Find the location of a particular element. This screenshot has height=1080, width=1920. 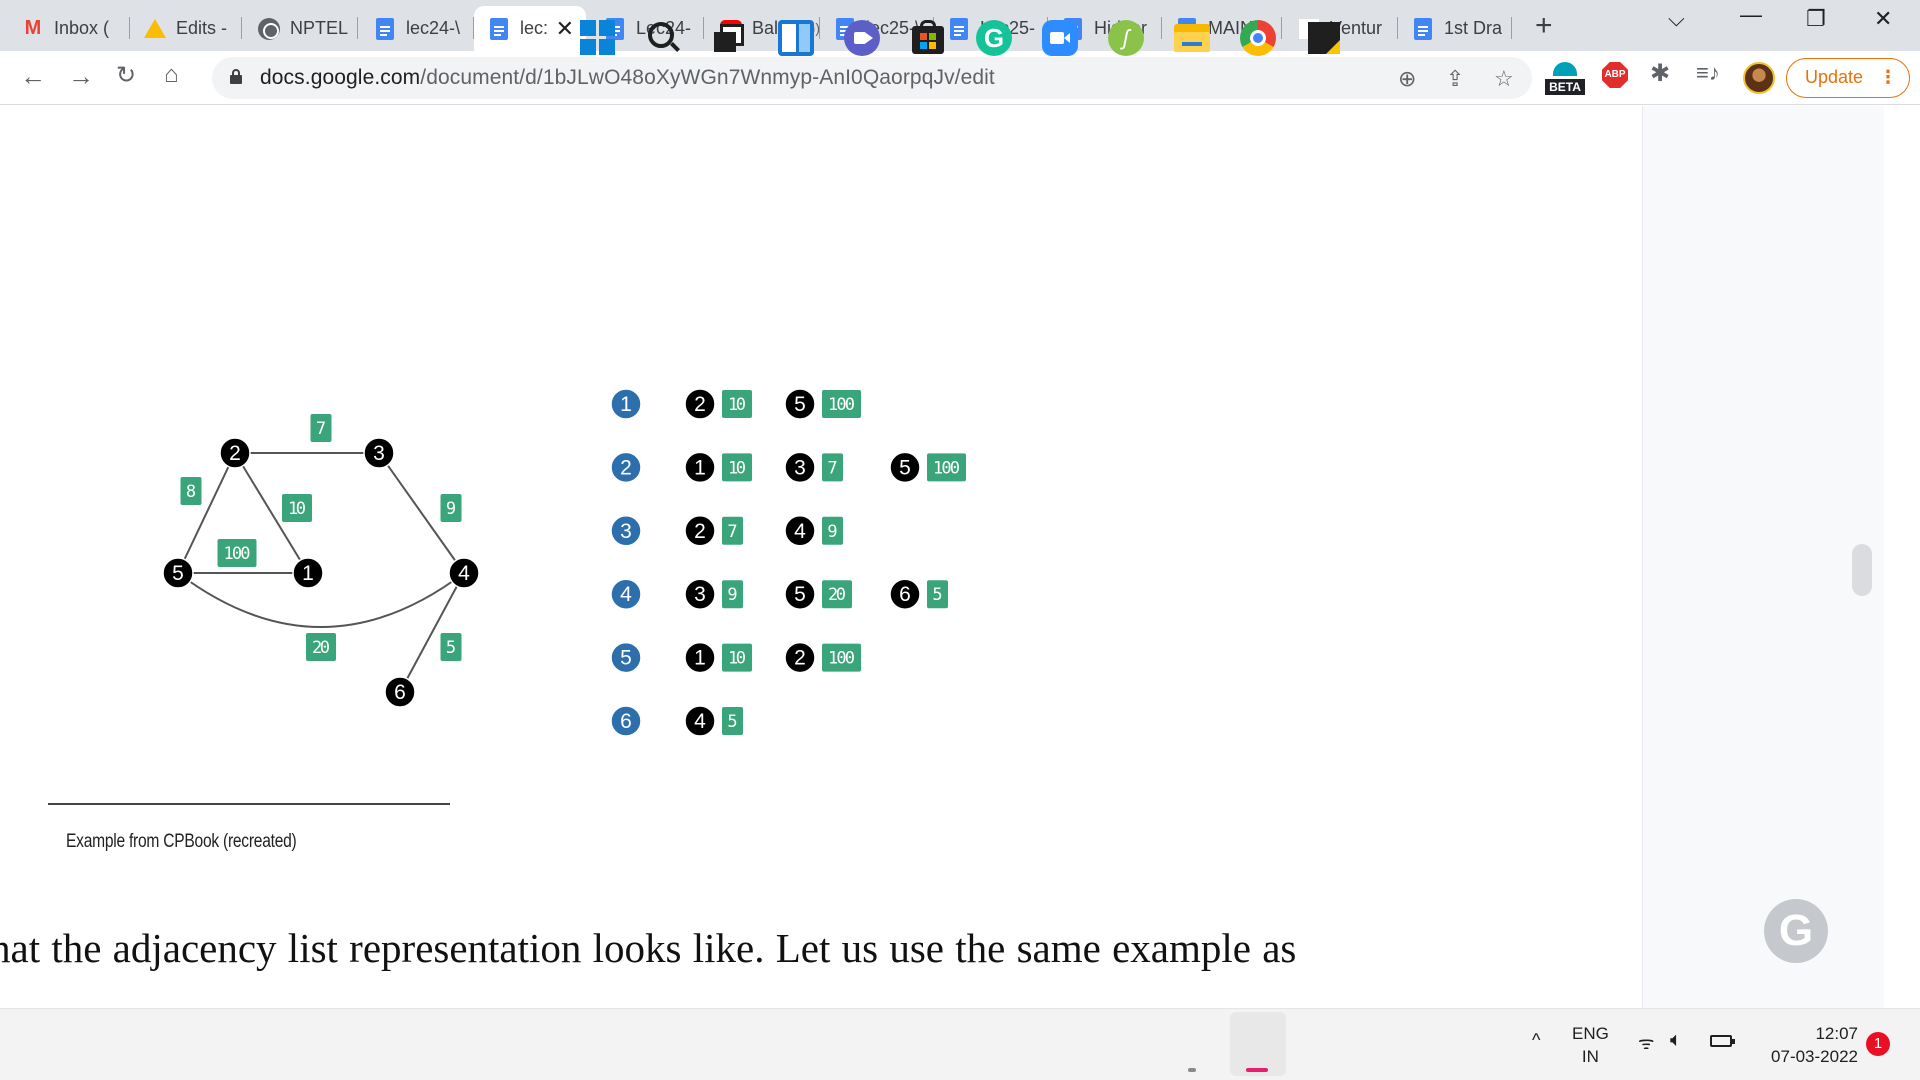

browser-tab: 1st Dra is located at coordinates (1455, 28).